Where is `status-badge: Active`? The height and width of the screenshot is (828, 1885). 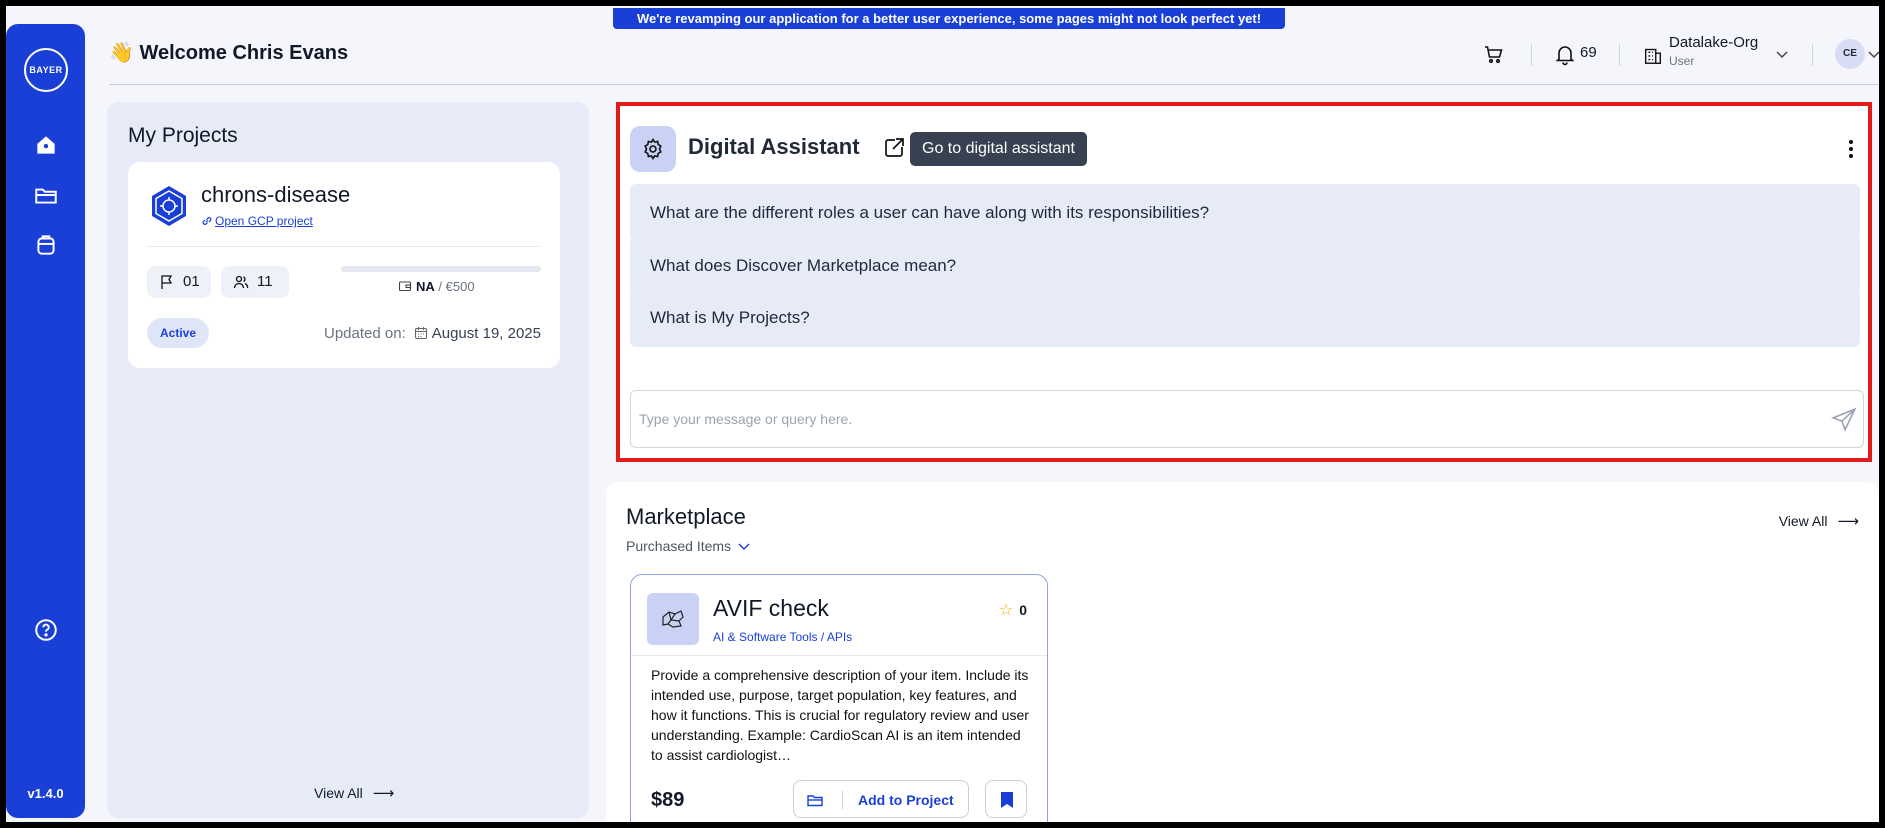 status-badge: Active is located at coordinates (178, 333).